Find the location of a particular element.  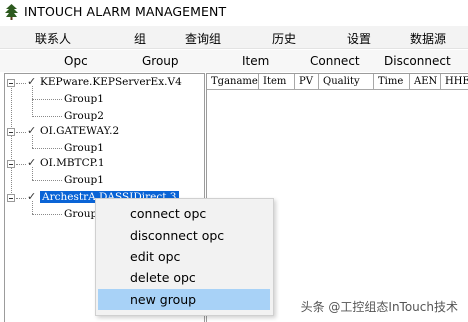

tree-node-mbtcp: OI.MBTCP.1 is located at coordinates (72, 165).